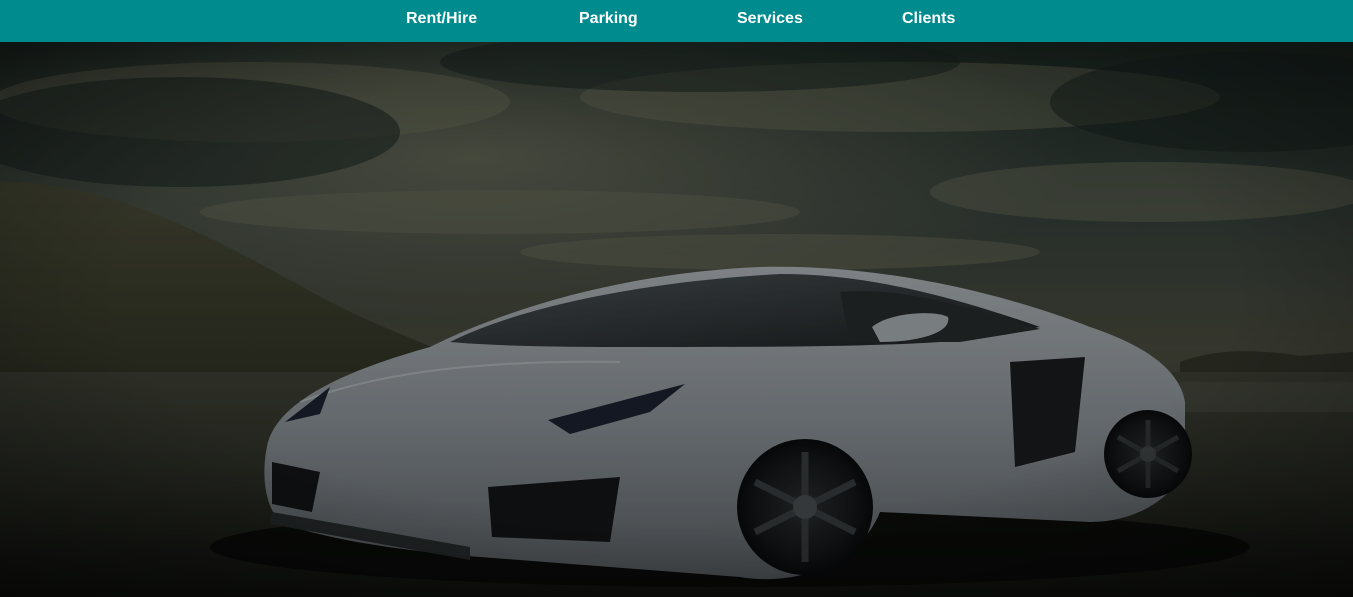  I want to click on nav-link-services: Services, so click(770, 19).